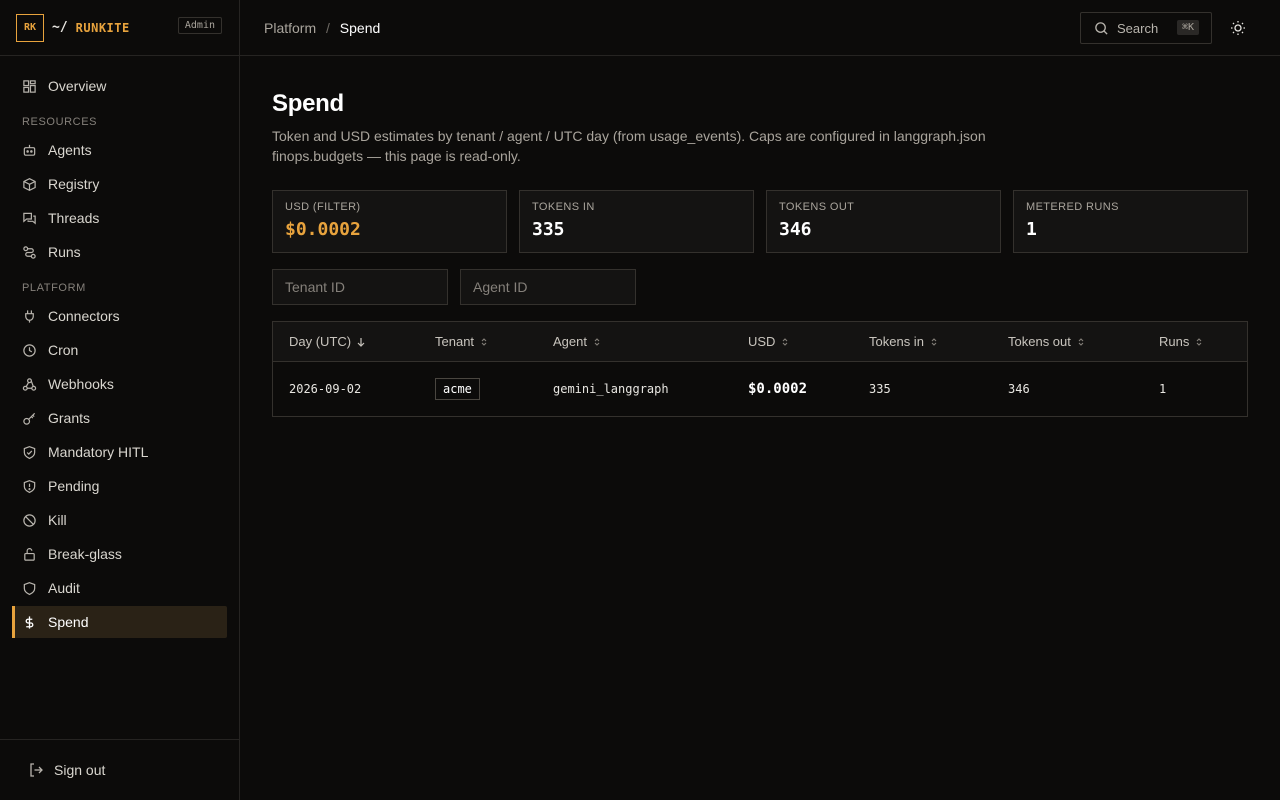 The width and height of the screenshot is (1280, 800). What do you see at coordinates (817, 207) in the screenshot?
I see `stat-label: TOKENS OUT` at bounding box center [817, 207].